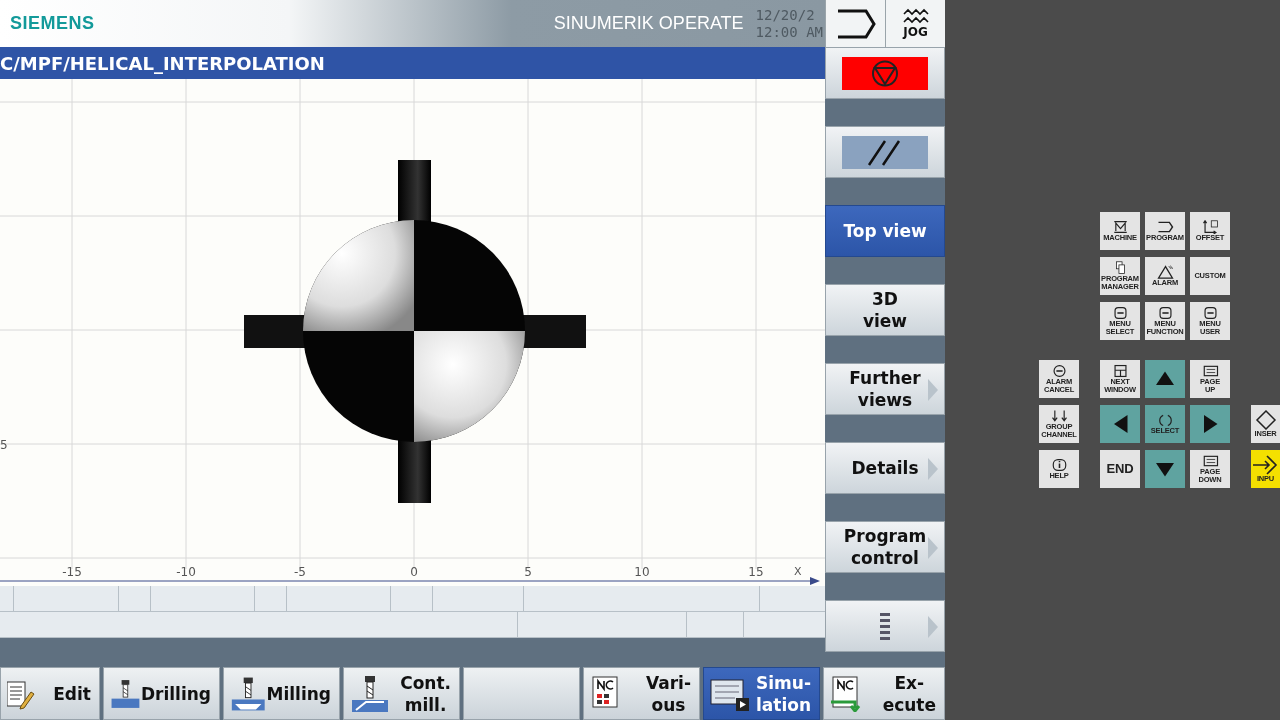 This screenshot has height=720, width=1280. I want to click on offset-axes-icon, so click(1210, 227).